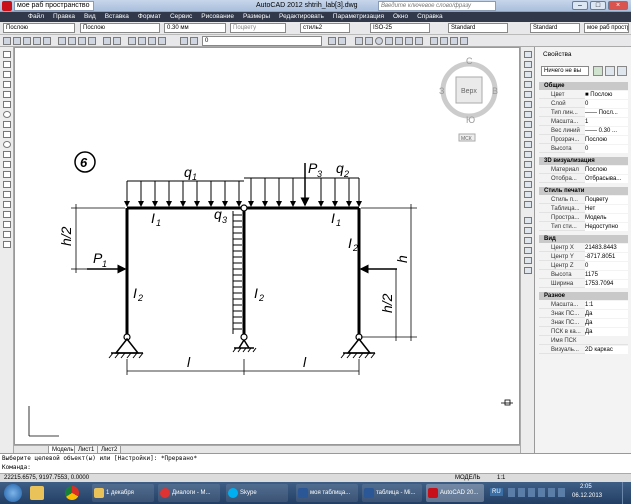  What do you see at coordinates (496, 492) in the screenshot?
I see `language-indicator: RU` at bounding box center [496, 492].